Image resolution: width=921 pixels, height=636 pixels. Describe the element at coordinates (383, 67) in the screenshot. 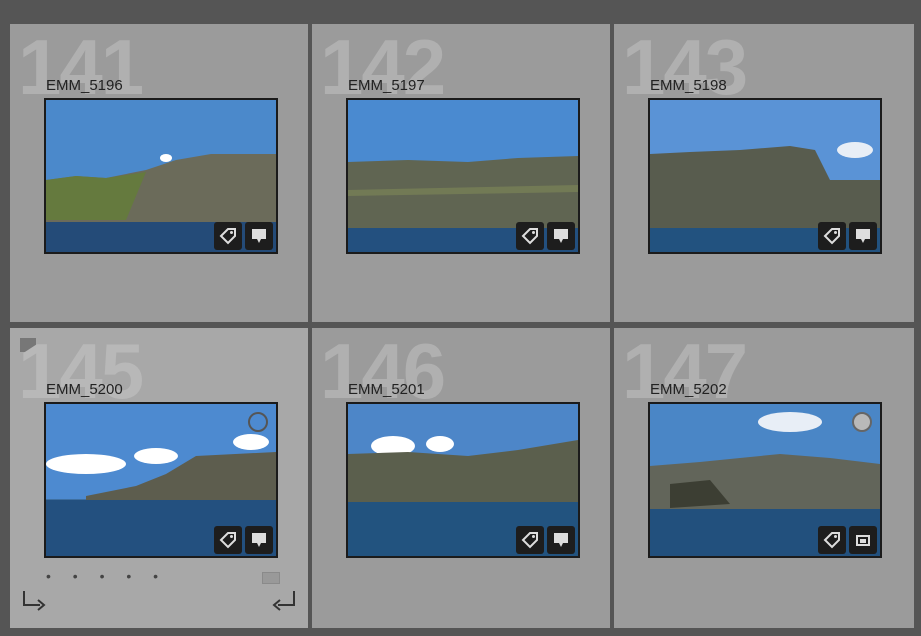

I see `cell-index: 142` at that location.